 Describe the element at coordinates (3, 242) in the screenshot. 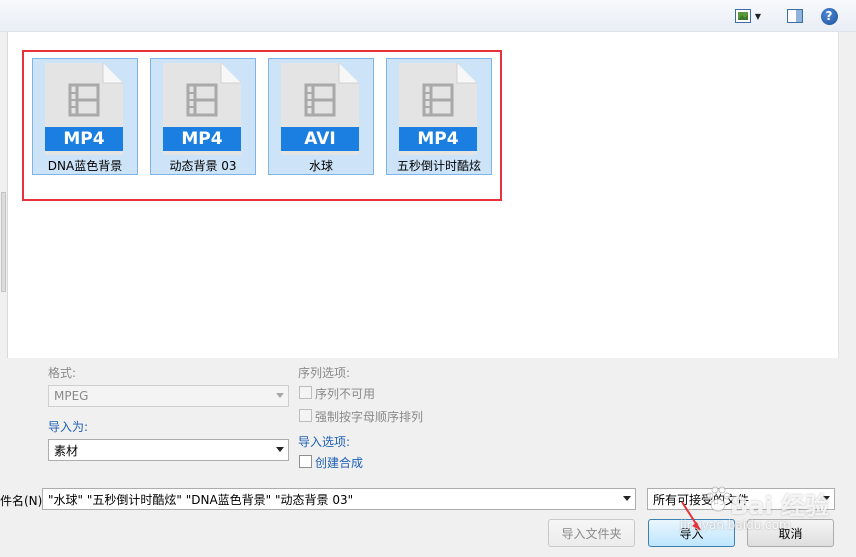

I see `splitter-grip` at that location.